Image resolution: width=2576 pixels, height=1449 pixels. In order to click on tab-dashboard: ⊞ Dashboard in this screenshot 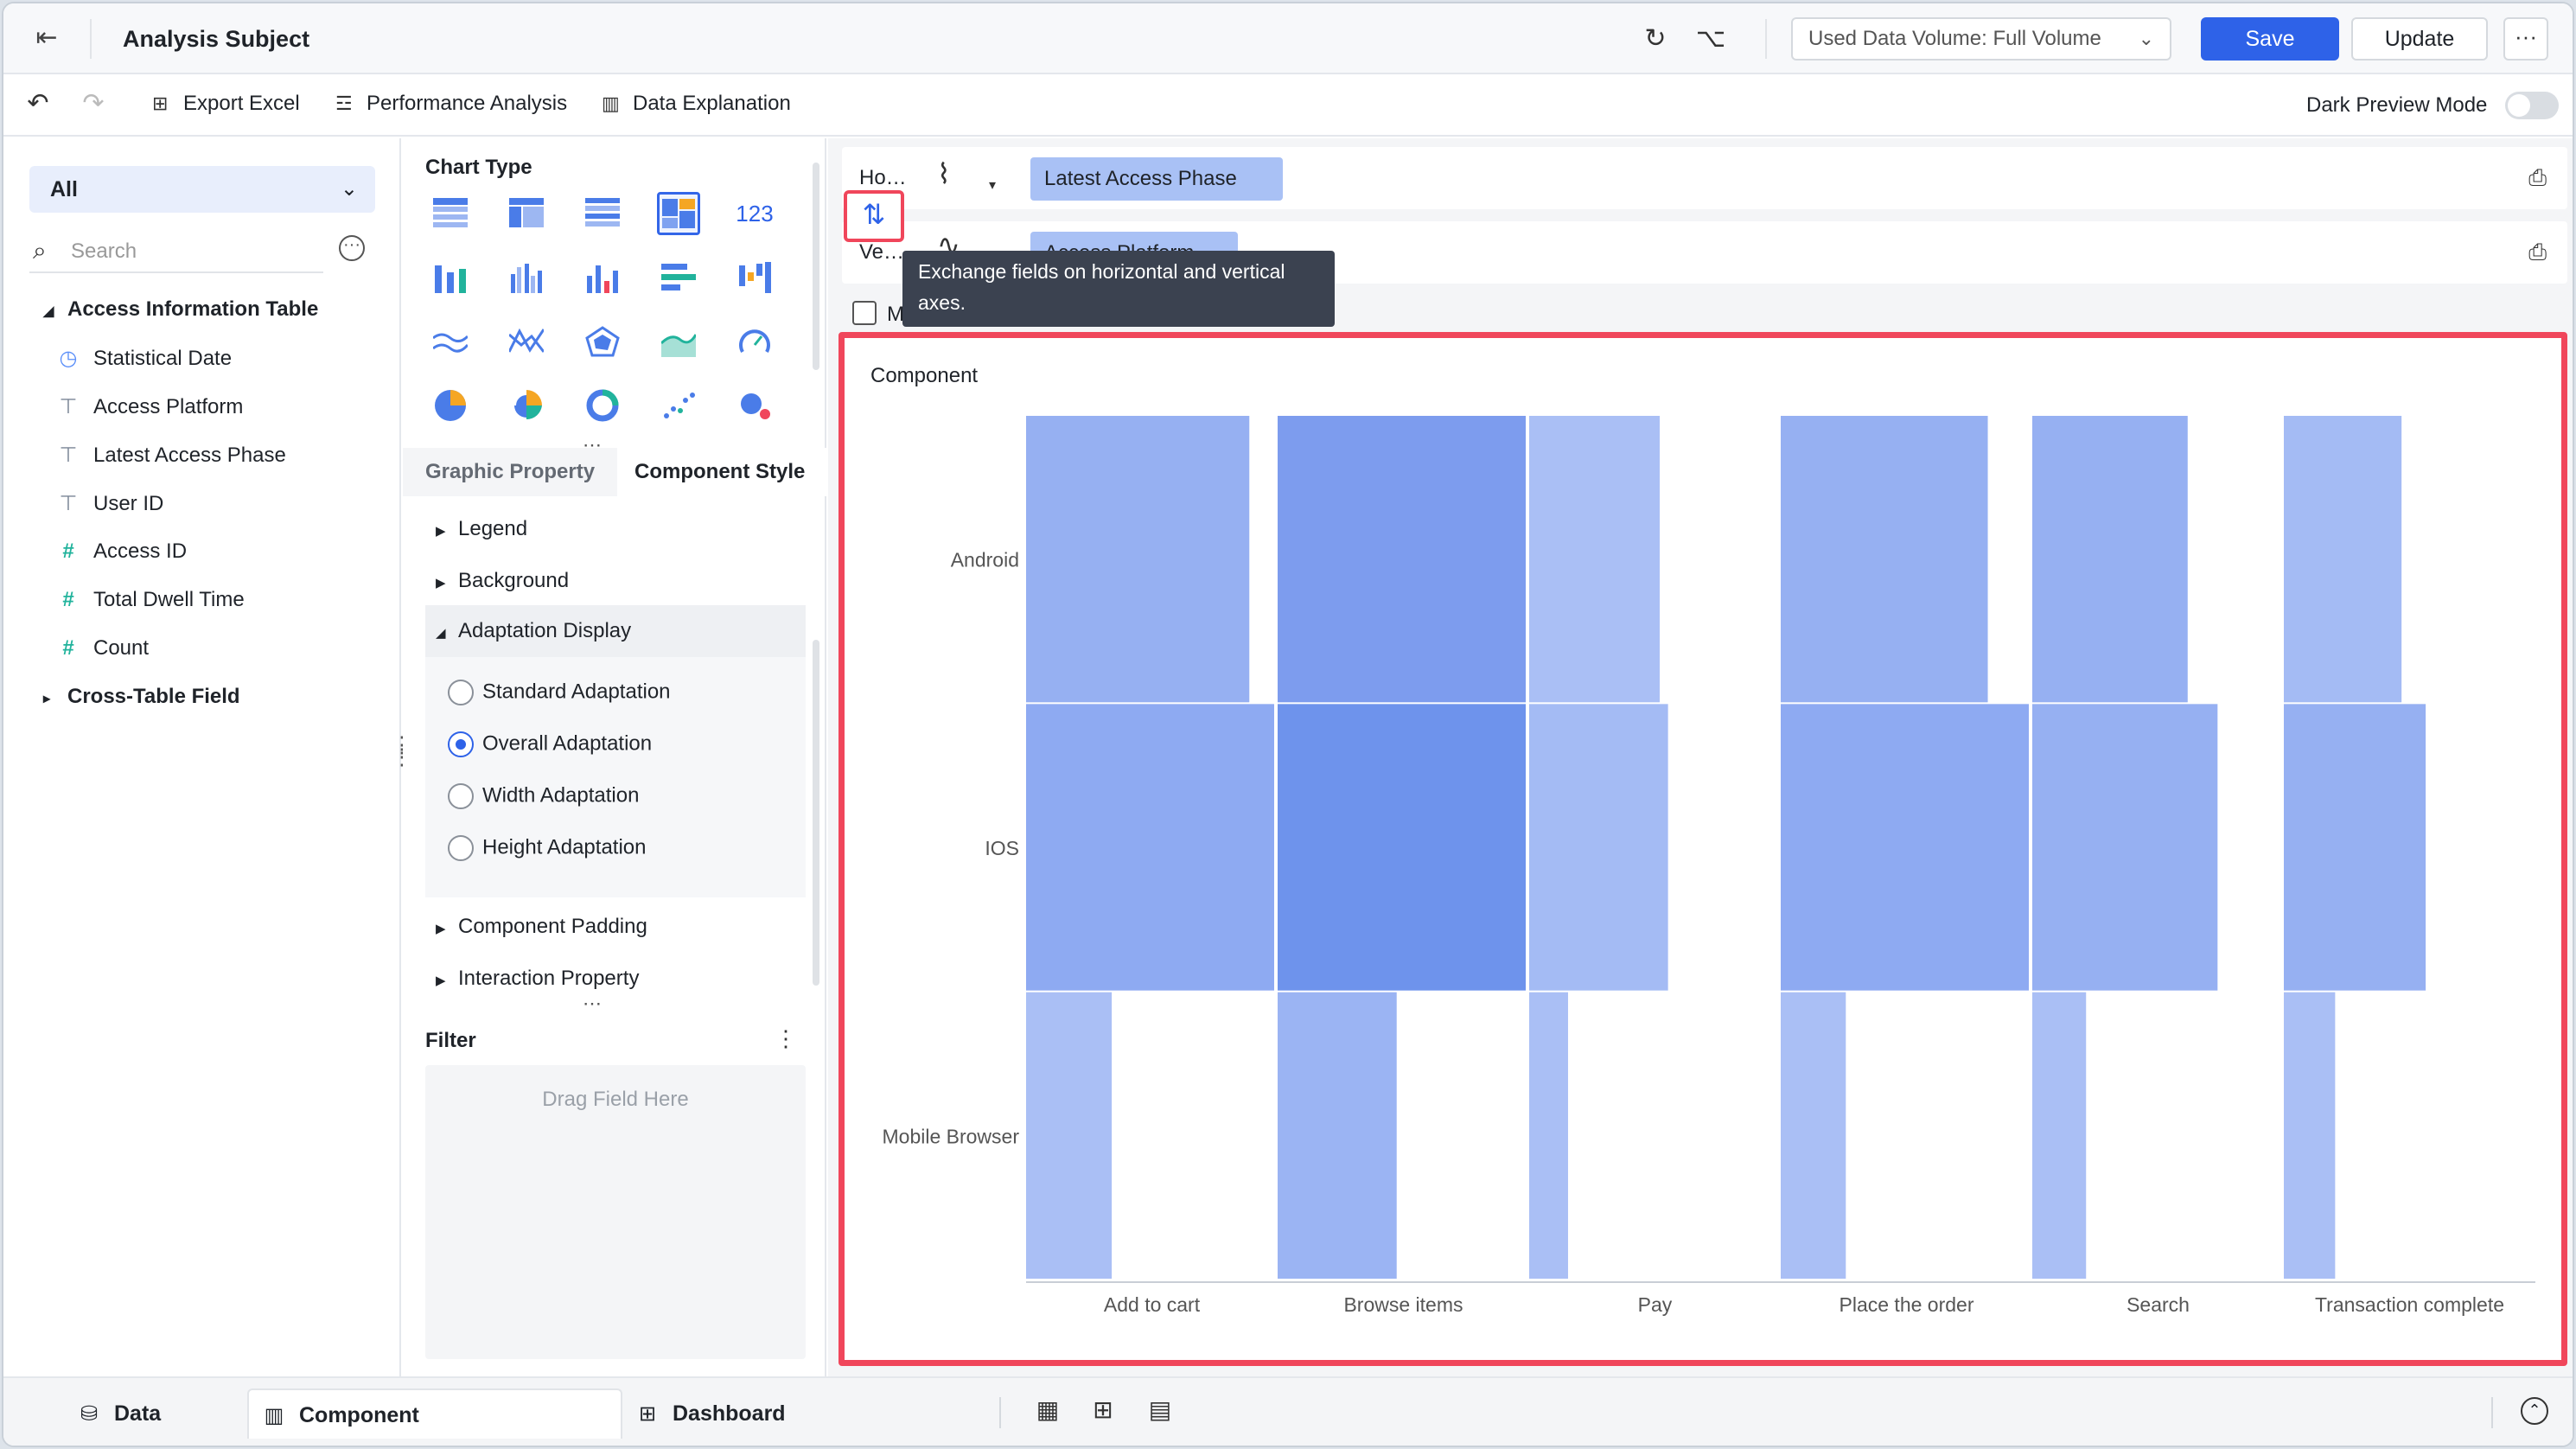, I will do `click(710, 1414)`.